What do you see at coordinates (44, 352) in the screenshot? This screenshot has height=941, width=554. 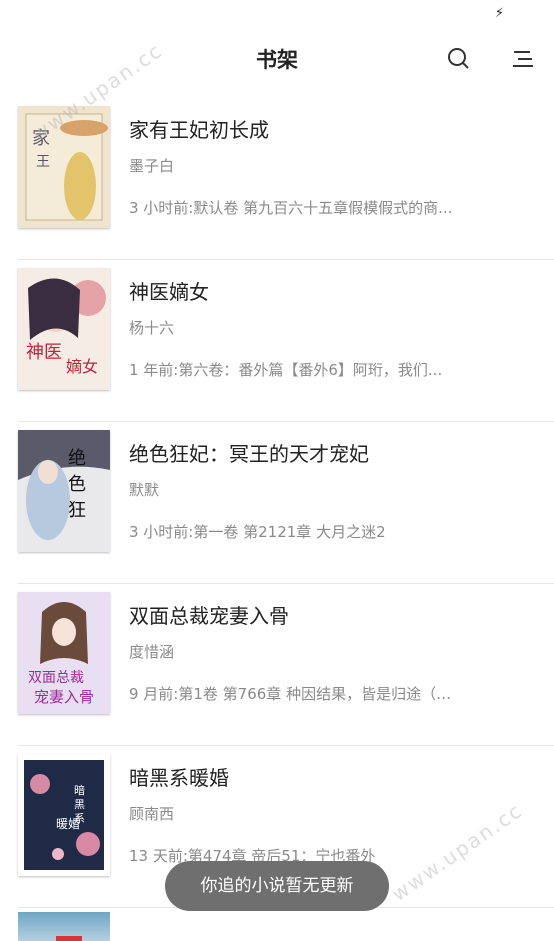 I see `svg-text: 神医` at bounding box center [44, 352].